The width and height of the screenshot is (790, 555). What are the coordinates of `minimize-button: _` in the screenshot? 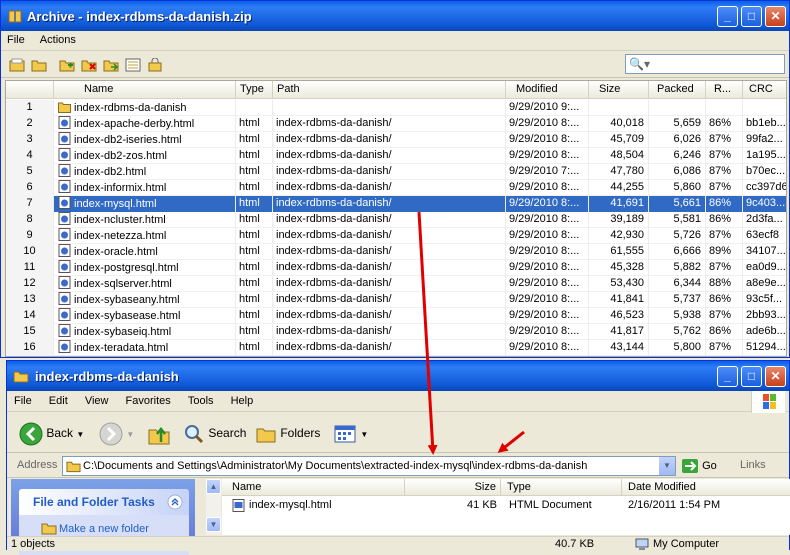 It's located at (727, 16).